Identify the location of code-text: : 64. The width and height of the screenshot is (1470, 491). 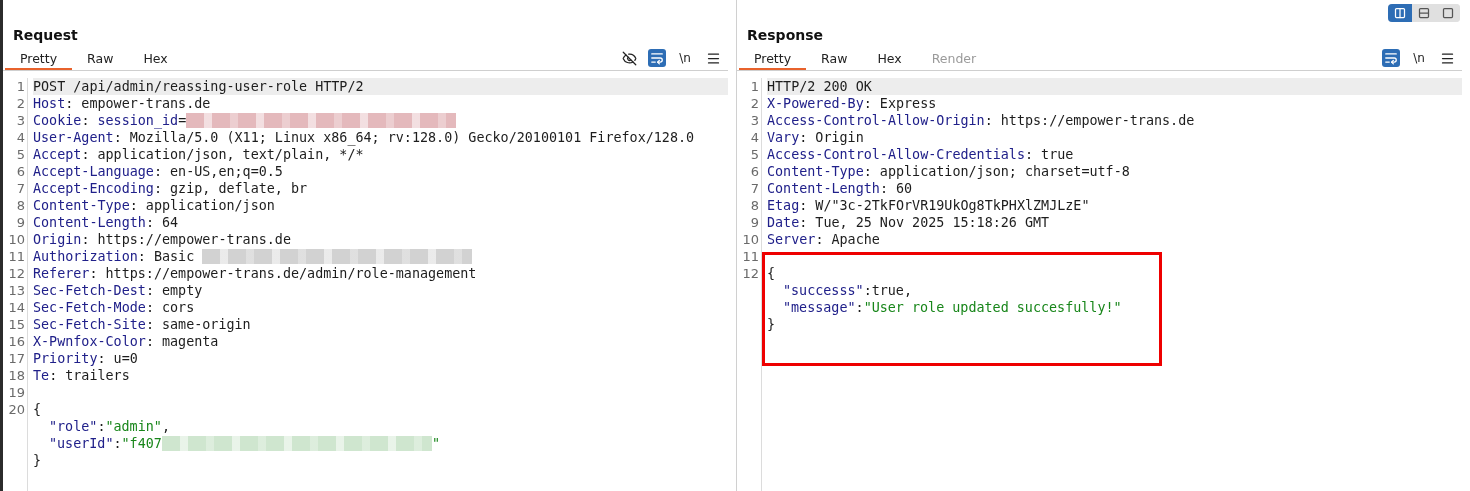
(162, 222).